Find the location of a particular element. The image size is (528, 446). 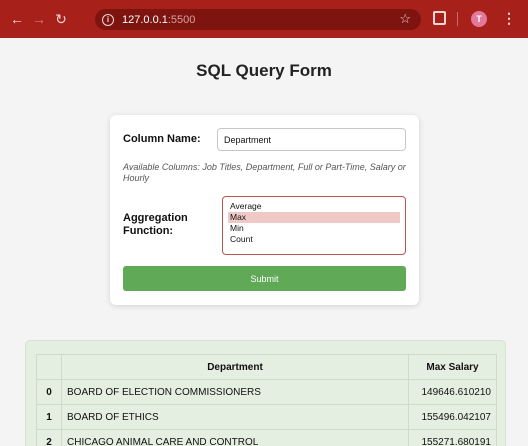

column-name-label: Column Name: is located at coordinates (162, 139).